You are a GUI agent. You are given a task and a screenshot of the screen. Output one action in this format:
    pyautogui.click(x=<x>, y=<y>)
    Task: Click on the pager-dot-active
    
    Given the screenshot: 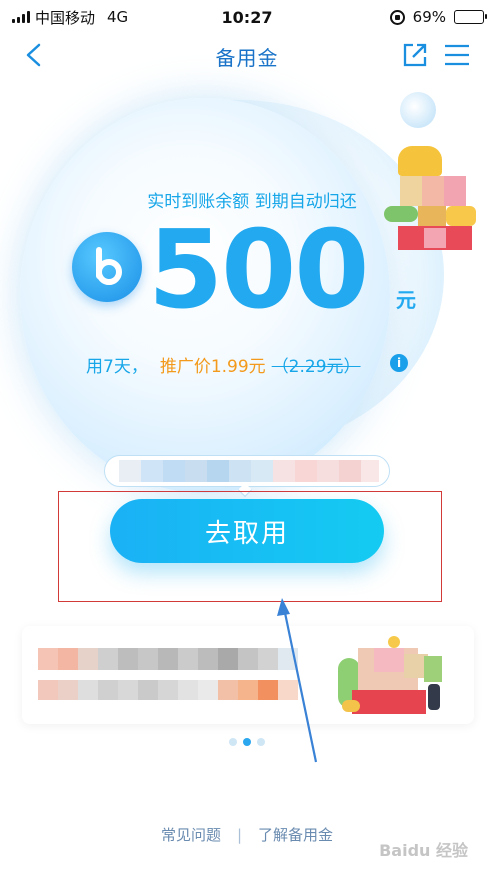 What is the action you would take?
    pyautogui.click(x=247, y=742)
    